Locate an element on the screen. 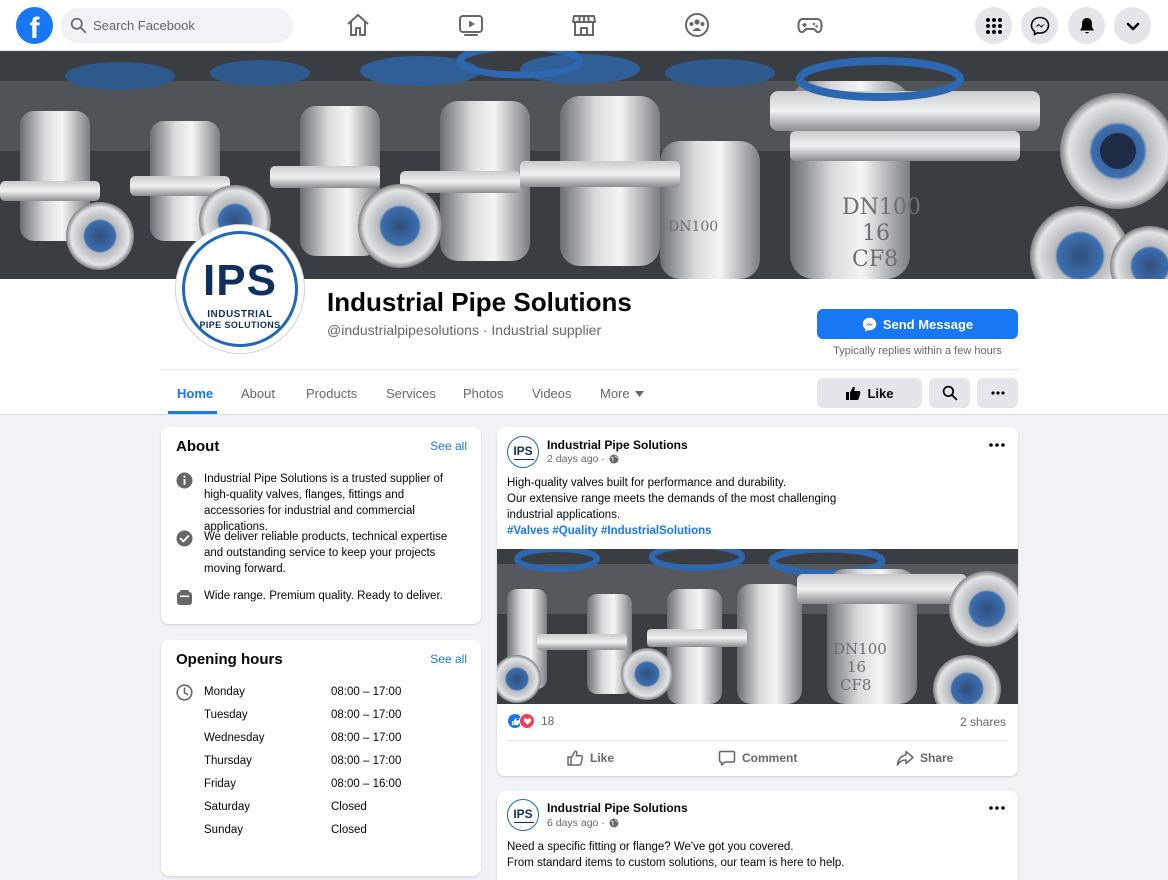 The height and width of the screenshot is (880, 1168). search-box is located at coordinates (177, 25).